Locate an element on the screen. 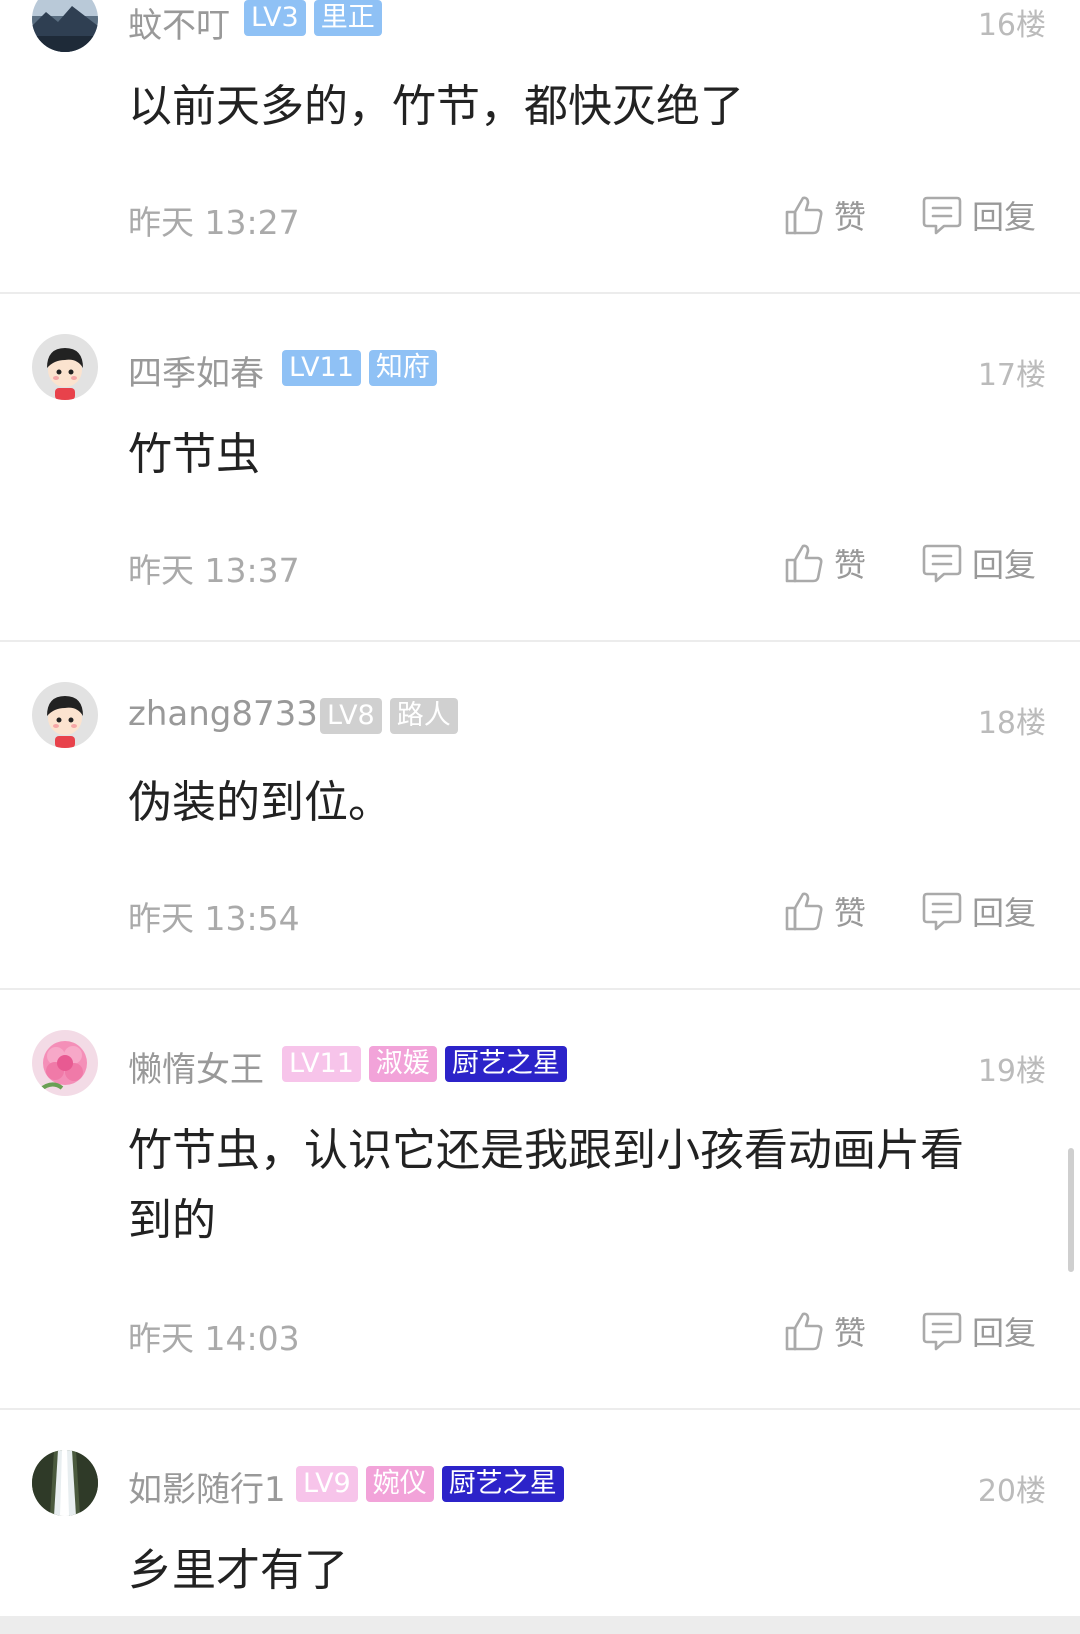 The image size is (1080, 1634). level-badge: LV3 is located at coordinates (275, 18).